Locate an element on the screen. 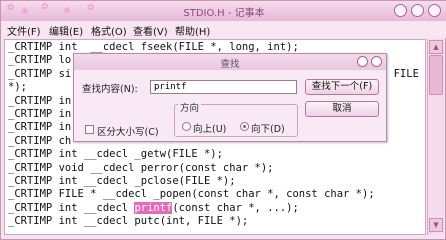 The height and width of the screenshot is (240, 446). find-what-input is located at coordinates (223, 87).